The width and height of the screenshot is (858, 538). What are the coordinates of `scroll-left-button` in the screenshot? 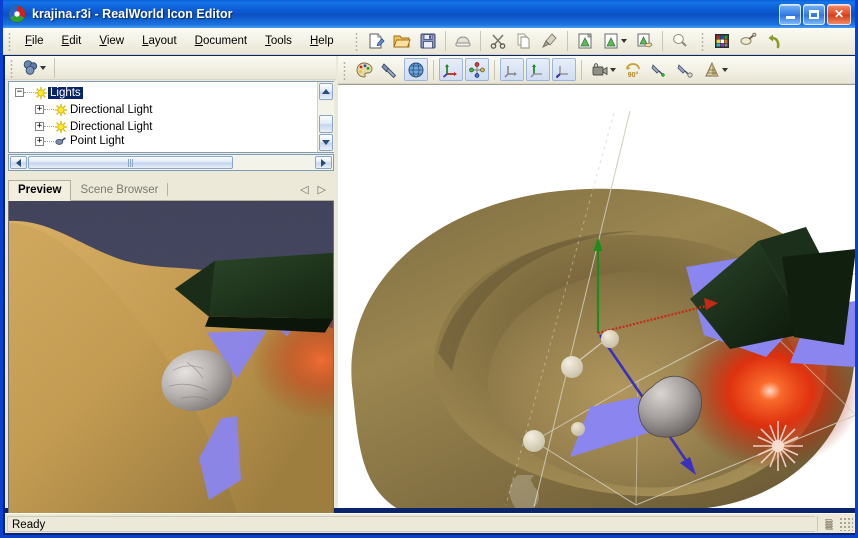 It's located at (18, 162).